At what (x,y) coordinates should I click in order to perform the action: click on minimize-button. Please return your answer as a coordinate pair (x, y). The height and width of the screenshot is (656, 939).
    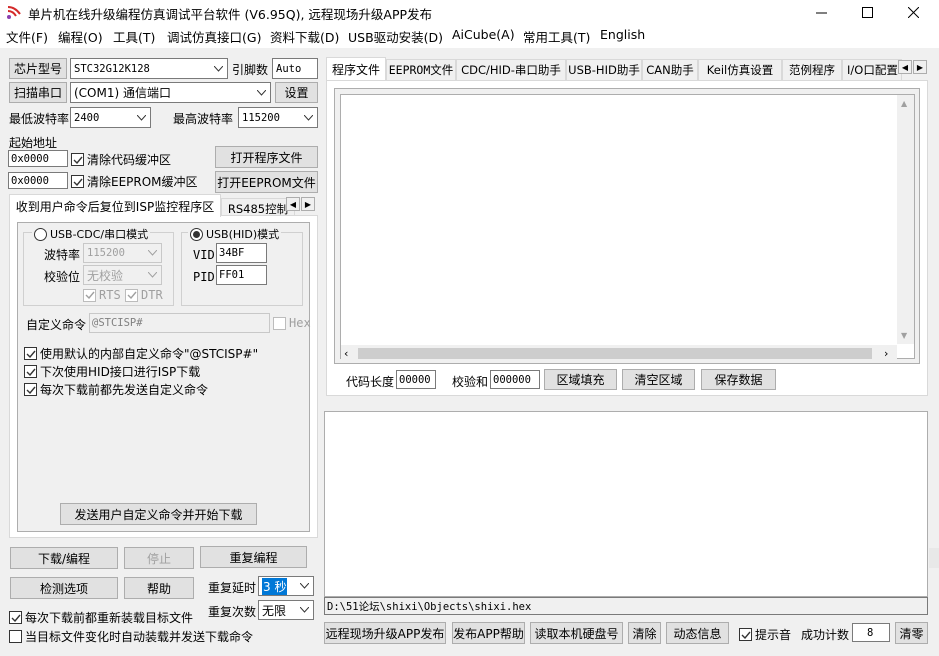
    Looking at the image, I should click on (821, 12).